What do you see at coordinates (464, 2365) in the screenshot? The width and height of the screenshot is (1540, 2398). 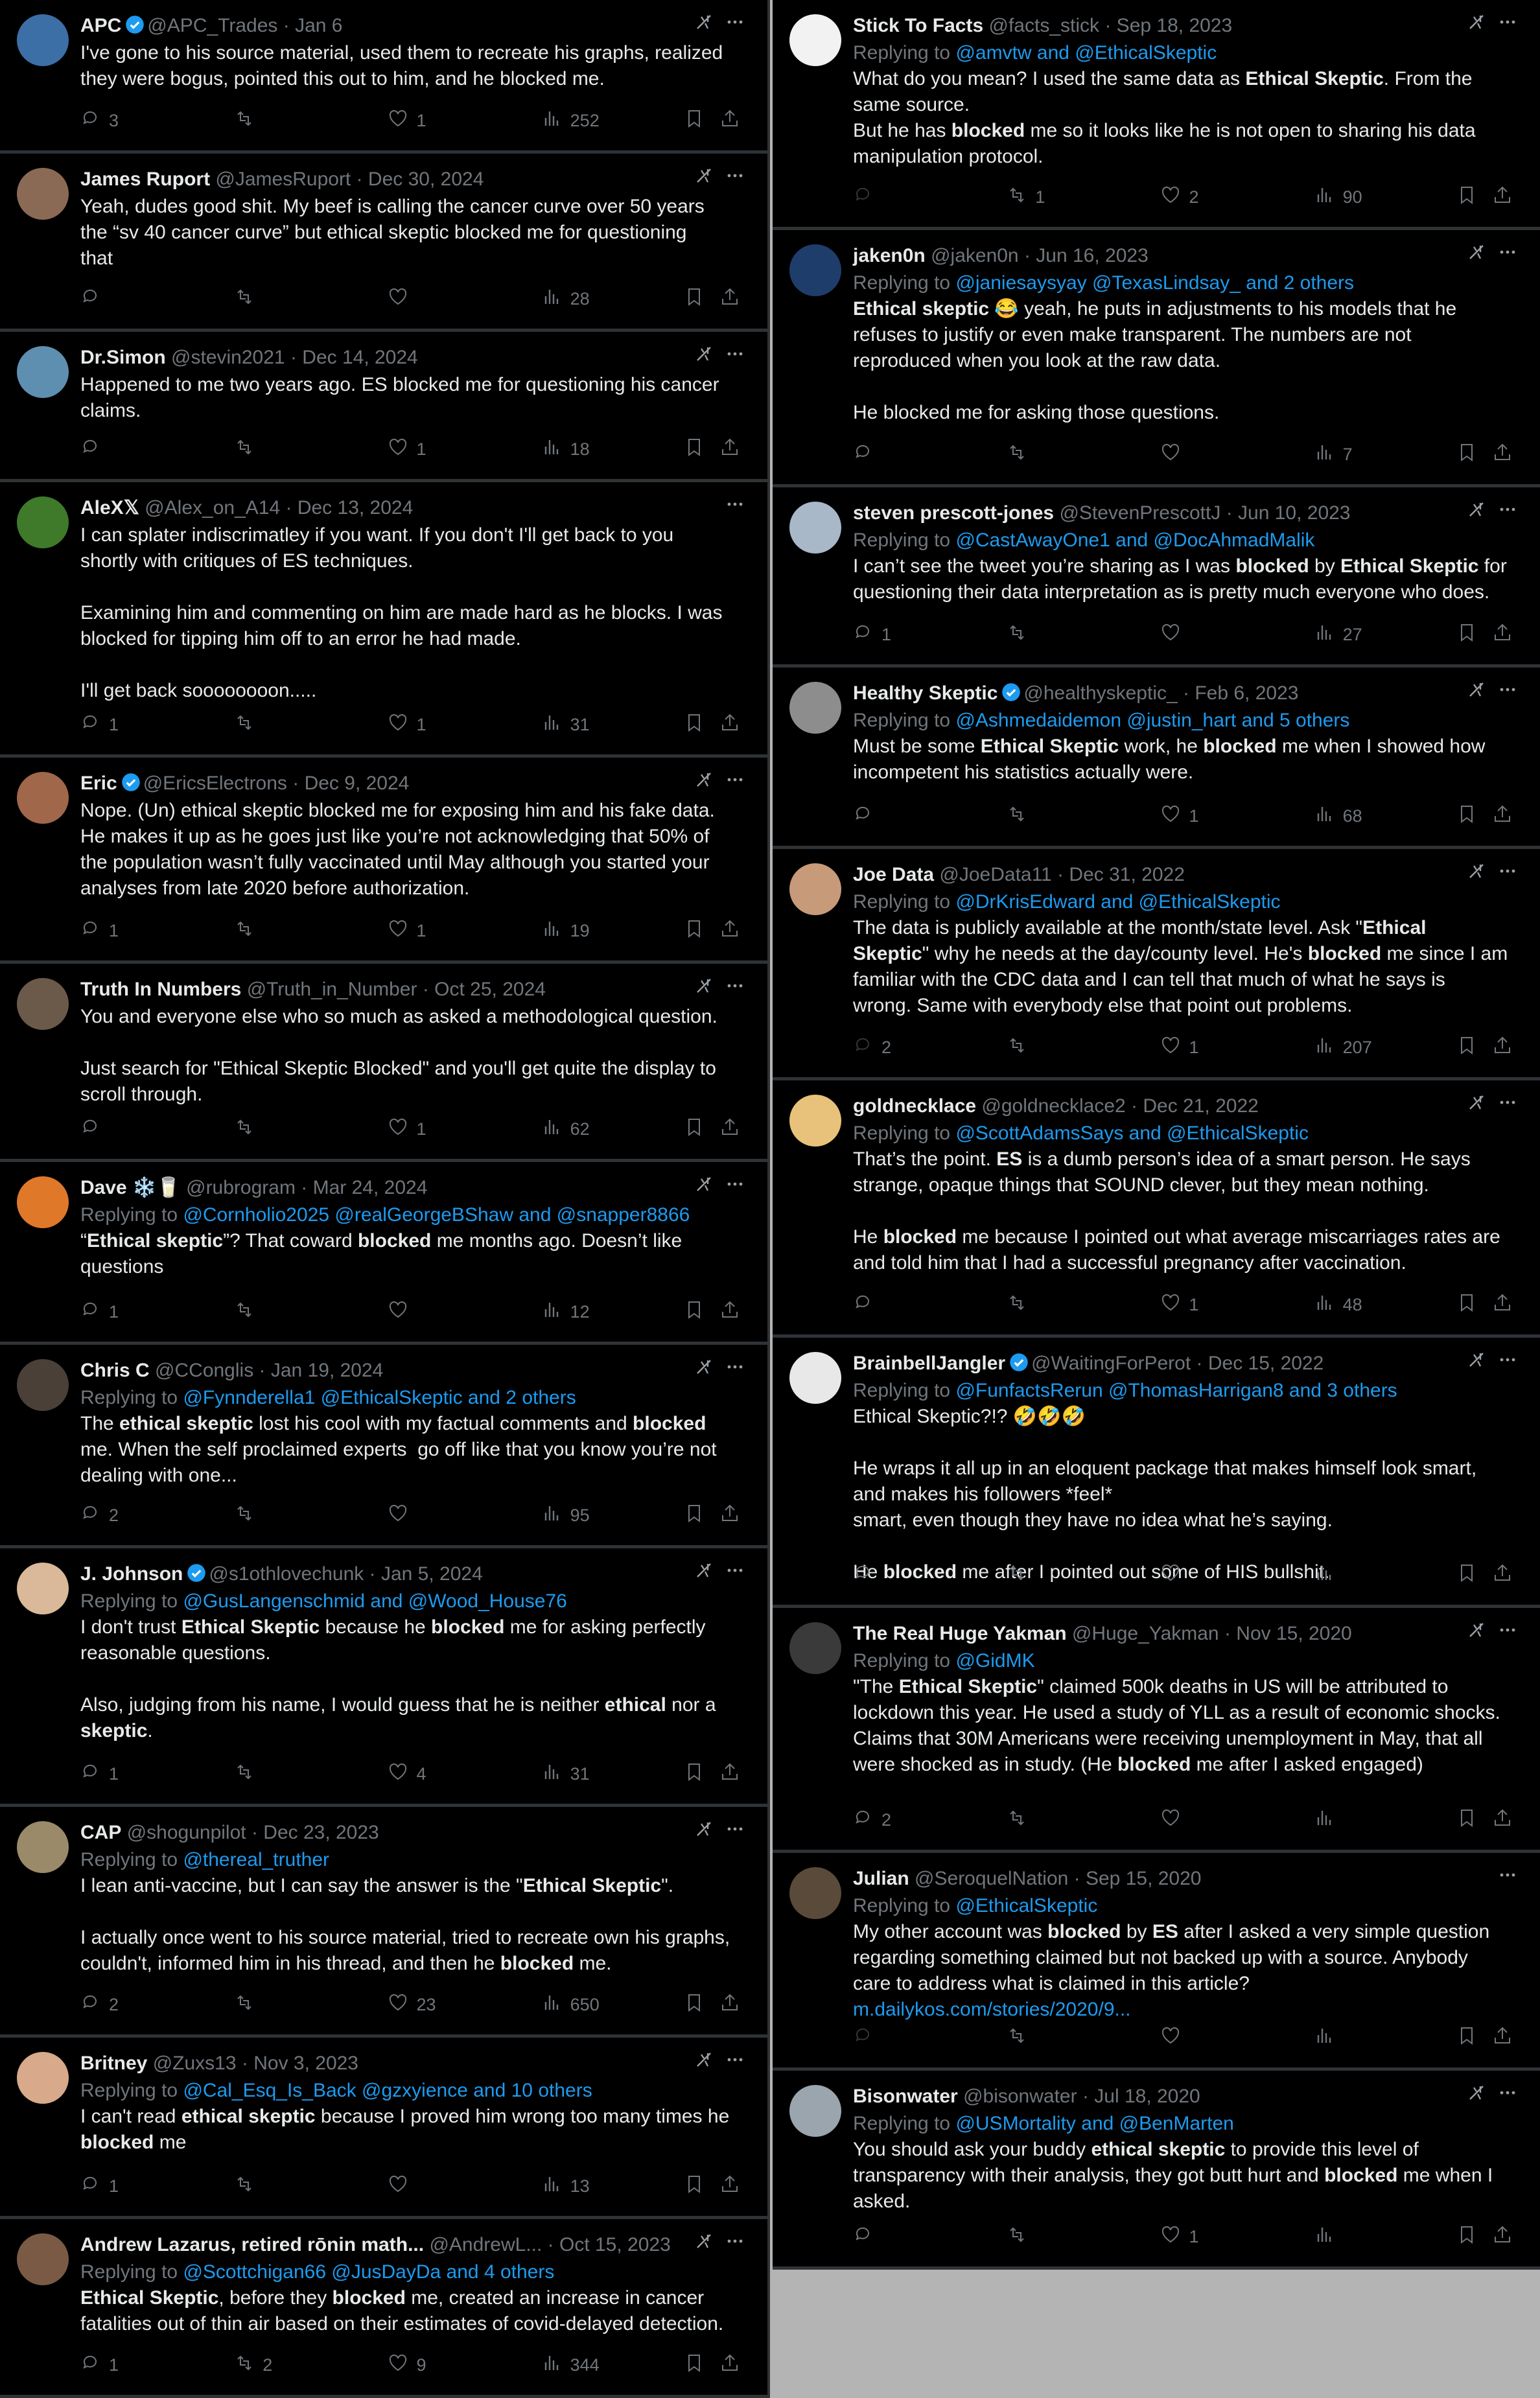 I see `like-button: 9` at bounding box center [464, 2365].